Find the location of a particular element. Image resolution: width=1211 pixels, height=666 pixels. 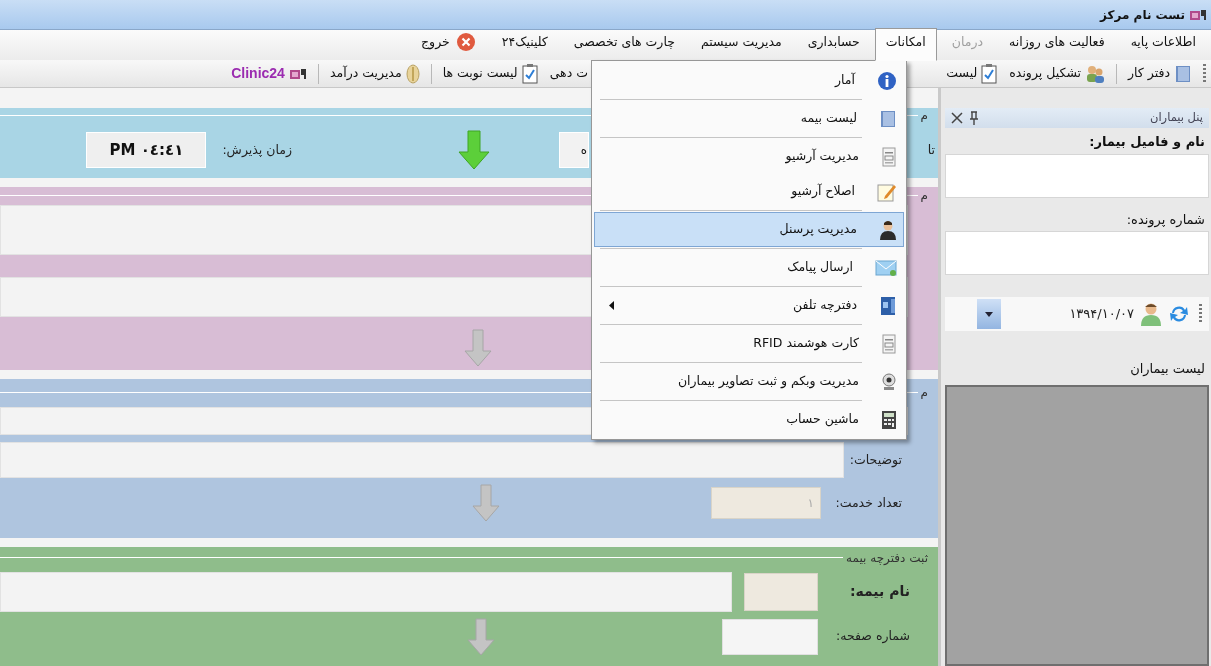

notebook-icon is located at coordinates (1183, 73).